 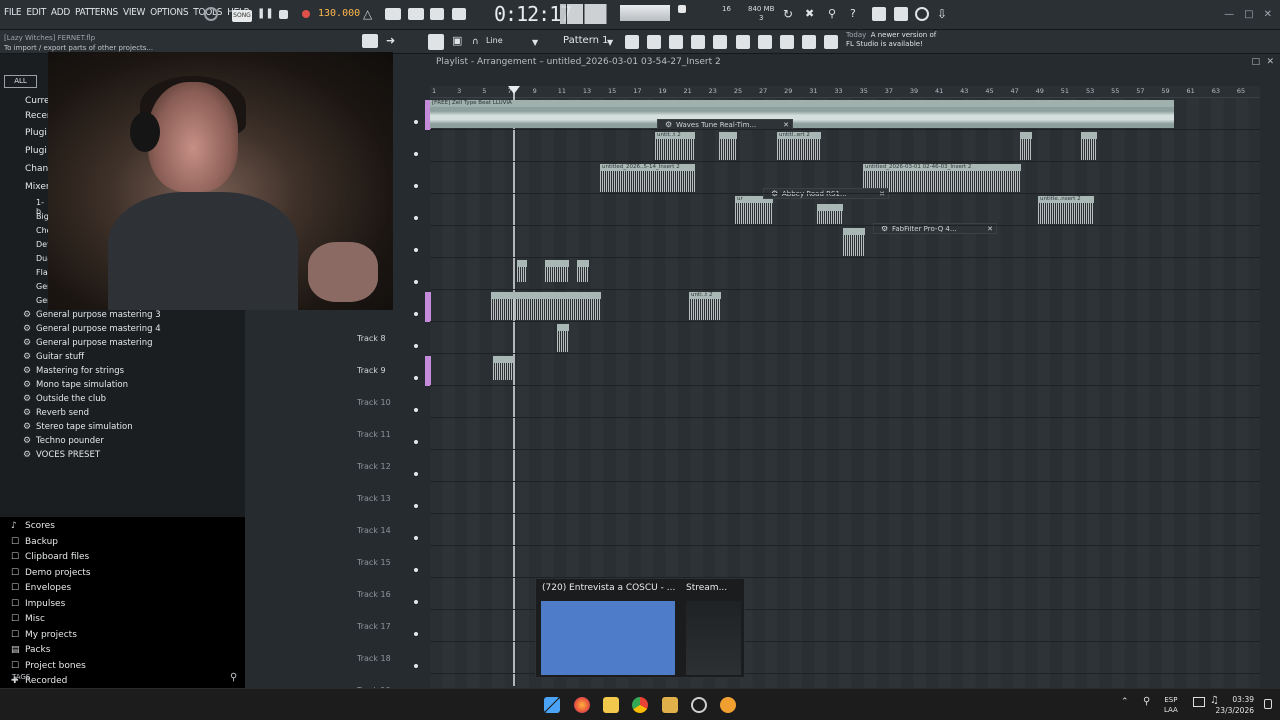 I want to click on download-icon: ⇩, so click(x=944, y=14).